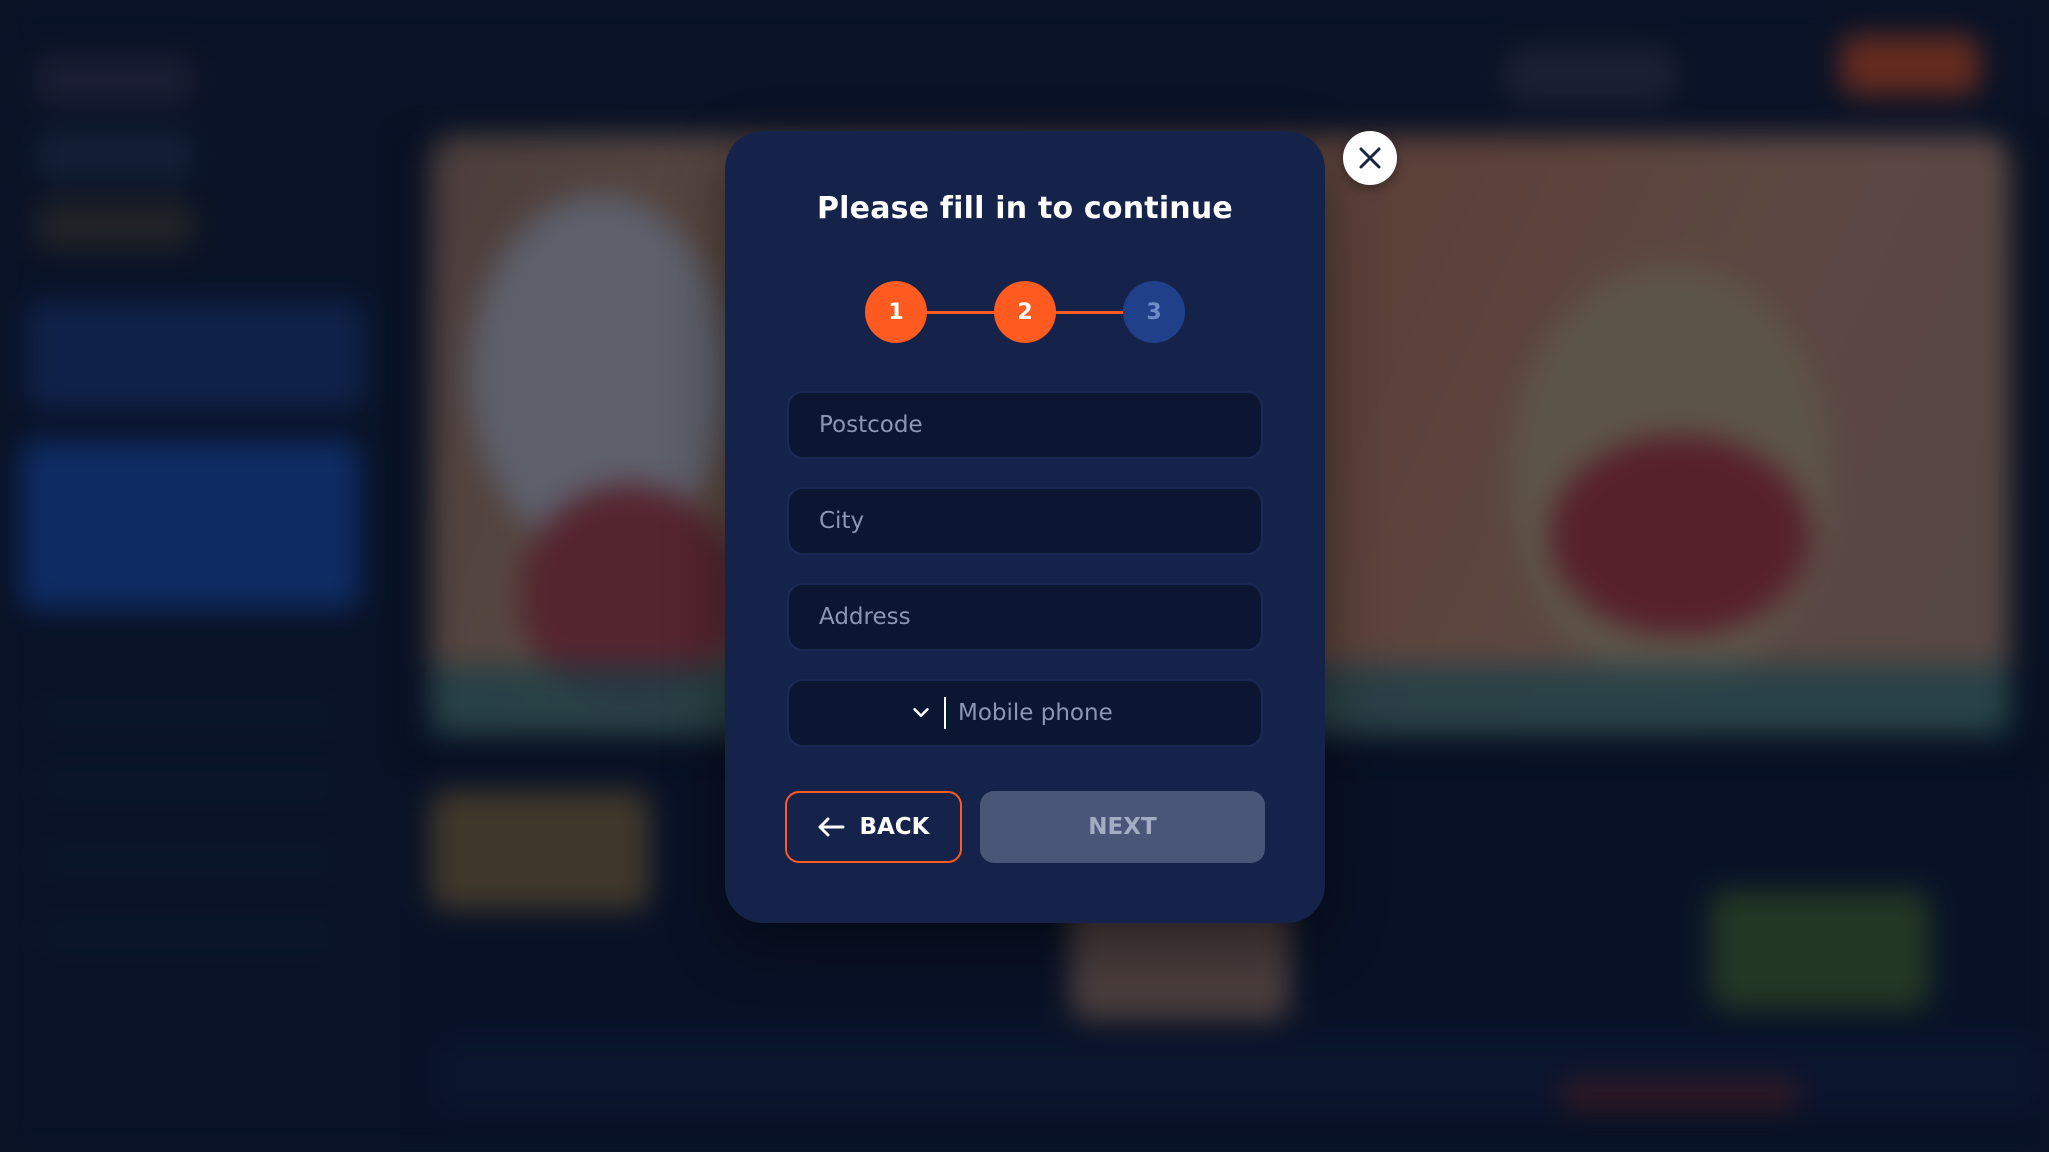  What do you see at coordinates (1040, 617) in the screenshot?
I see `address-input` at bounding box center [1040, 617].